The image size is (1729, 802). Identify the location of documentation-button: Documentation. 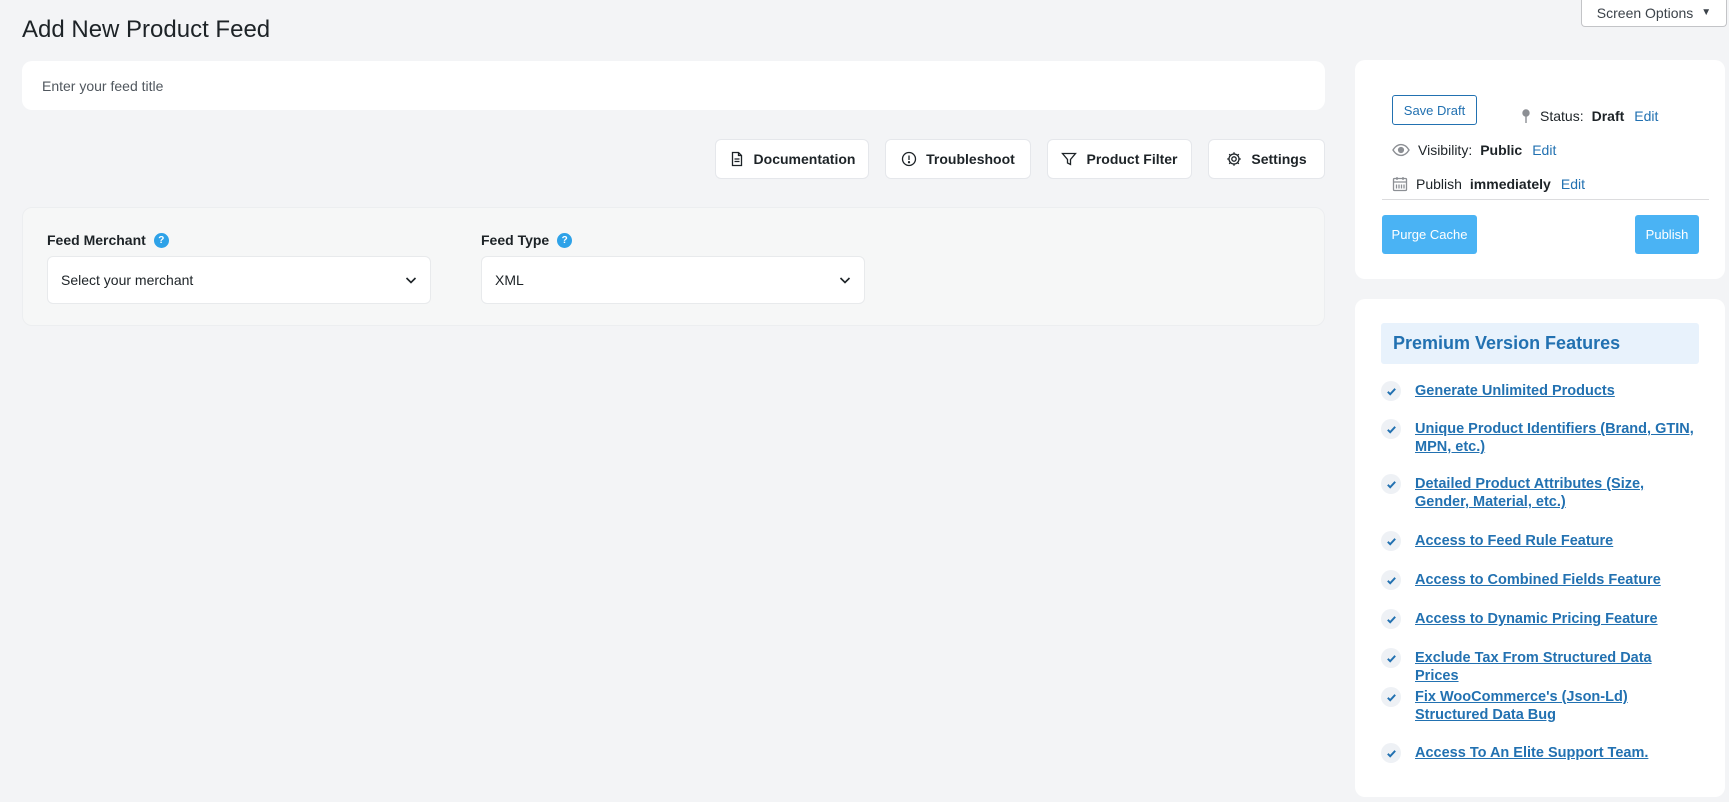
(792, 159).